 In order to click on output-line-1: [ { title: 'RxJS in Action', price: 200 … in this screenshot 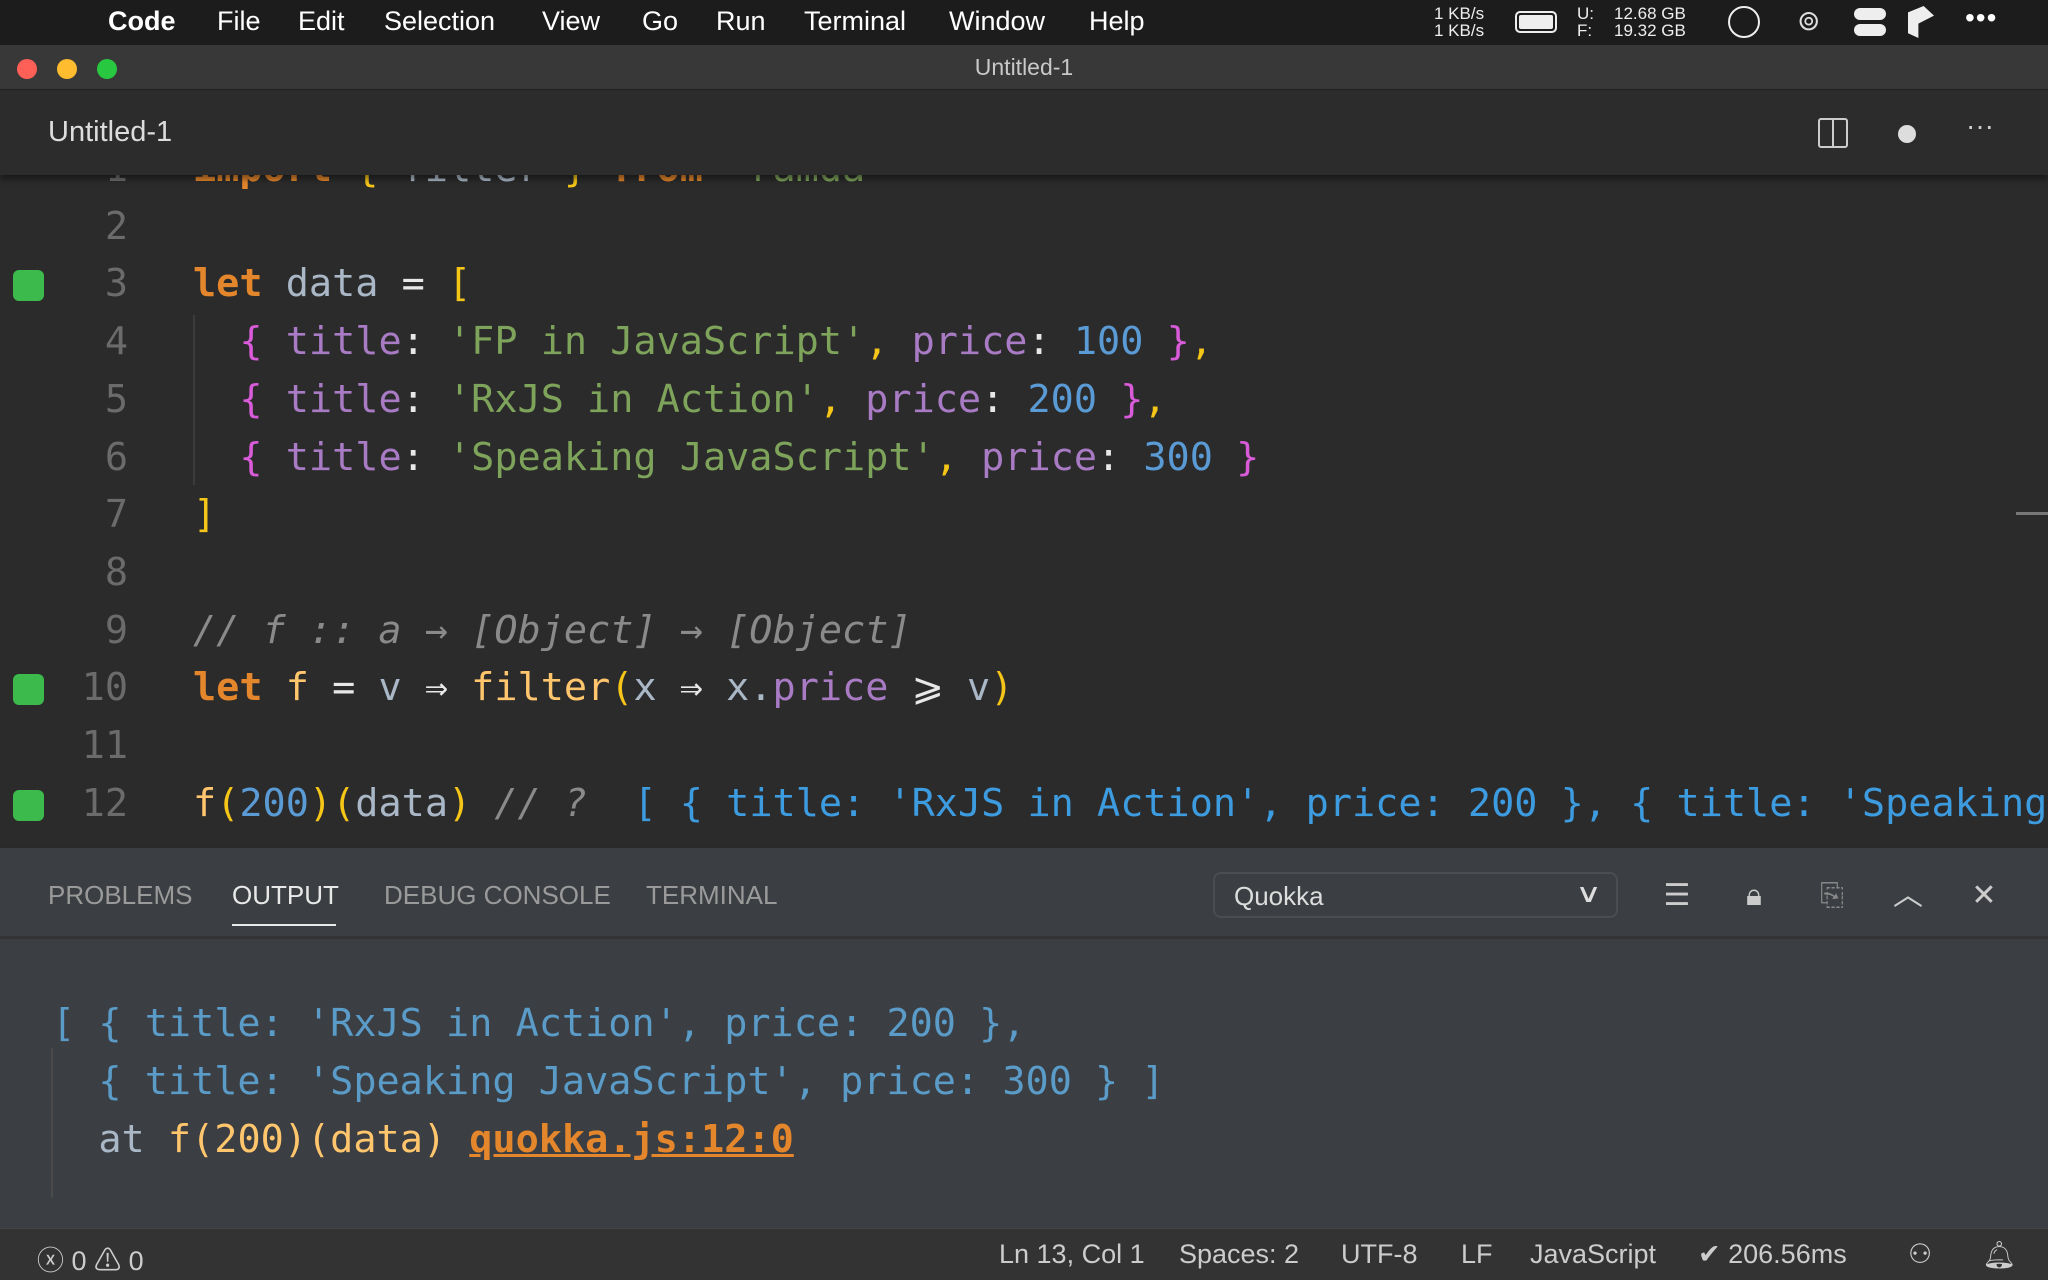, I will do `click(539, 1023)`.